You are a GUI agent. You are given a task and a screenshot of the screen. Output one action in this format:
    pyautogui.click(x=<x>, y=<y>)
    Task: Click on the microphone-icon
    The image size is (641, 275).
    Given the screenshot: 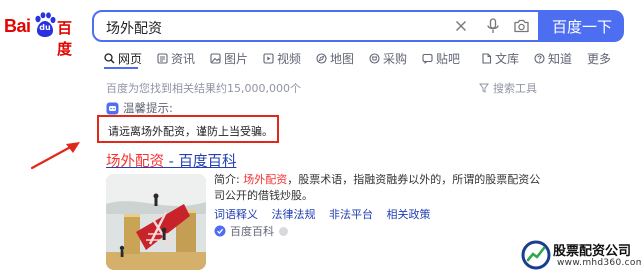 What is the action you would take?
    pyautogui.click(x=493, y=26)
    